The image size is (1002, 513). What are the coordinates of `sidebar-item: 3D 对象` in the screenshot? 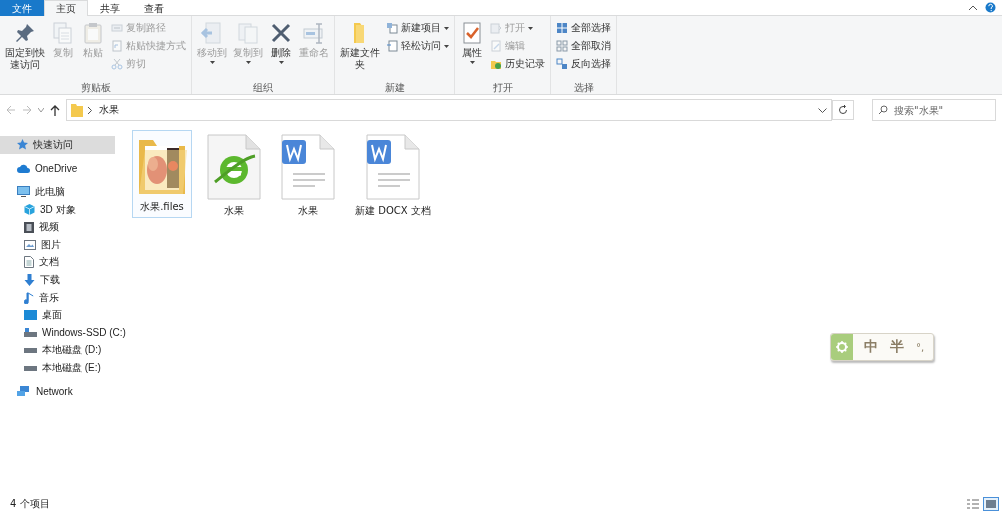 It's located at (57, 209).